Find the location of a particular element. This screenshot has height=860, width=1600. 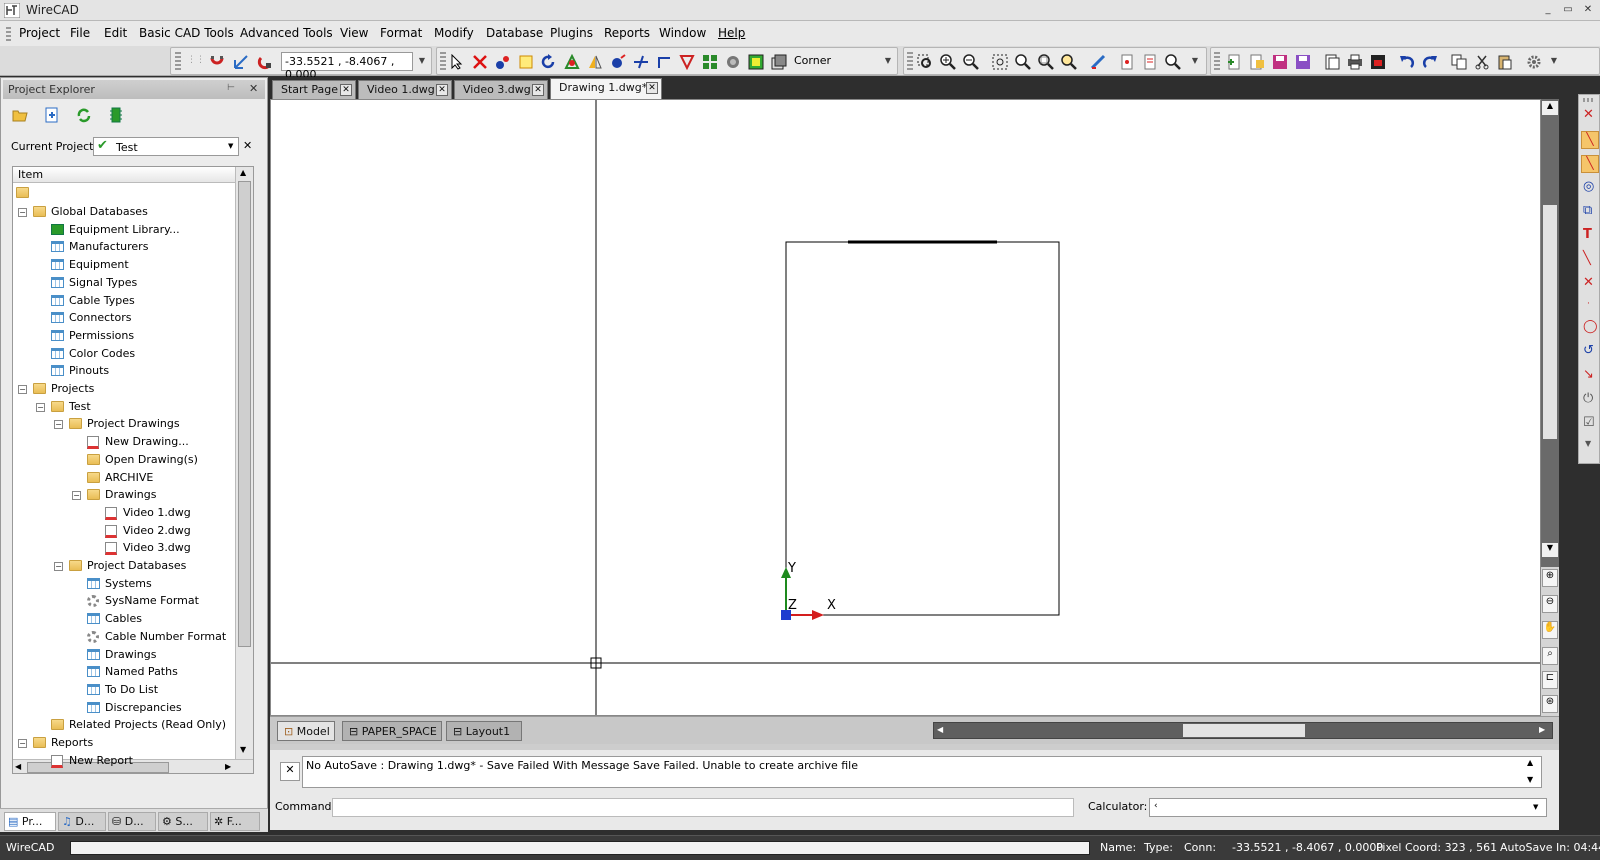

scroll-down-arrow: ▼ is located at coordinates (243, 749).